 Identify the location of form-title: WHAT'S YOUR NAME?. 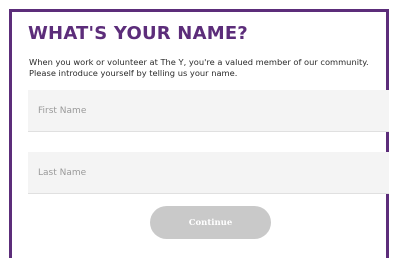
(138, 33).